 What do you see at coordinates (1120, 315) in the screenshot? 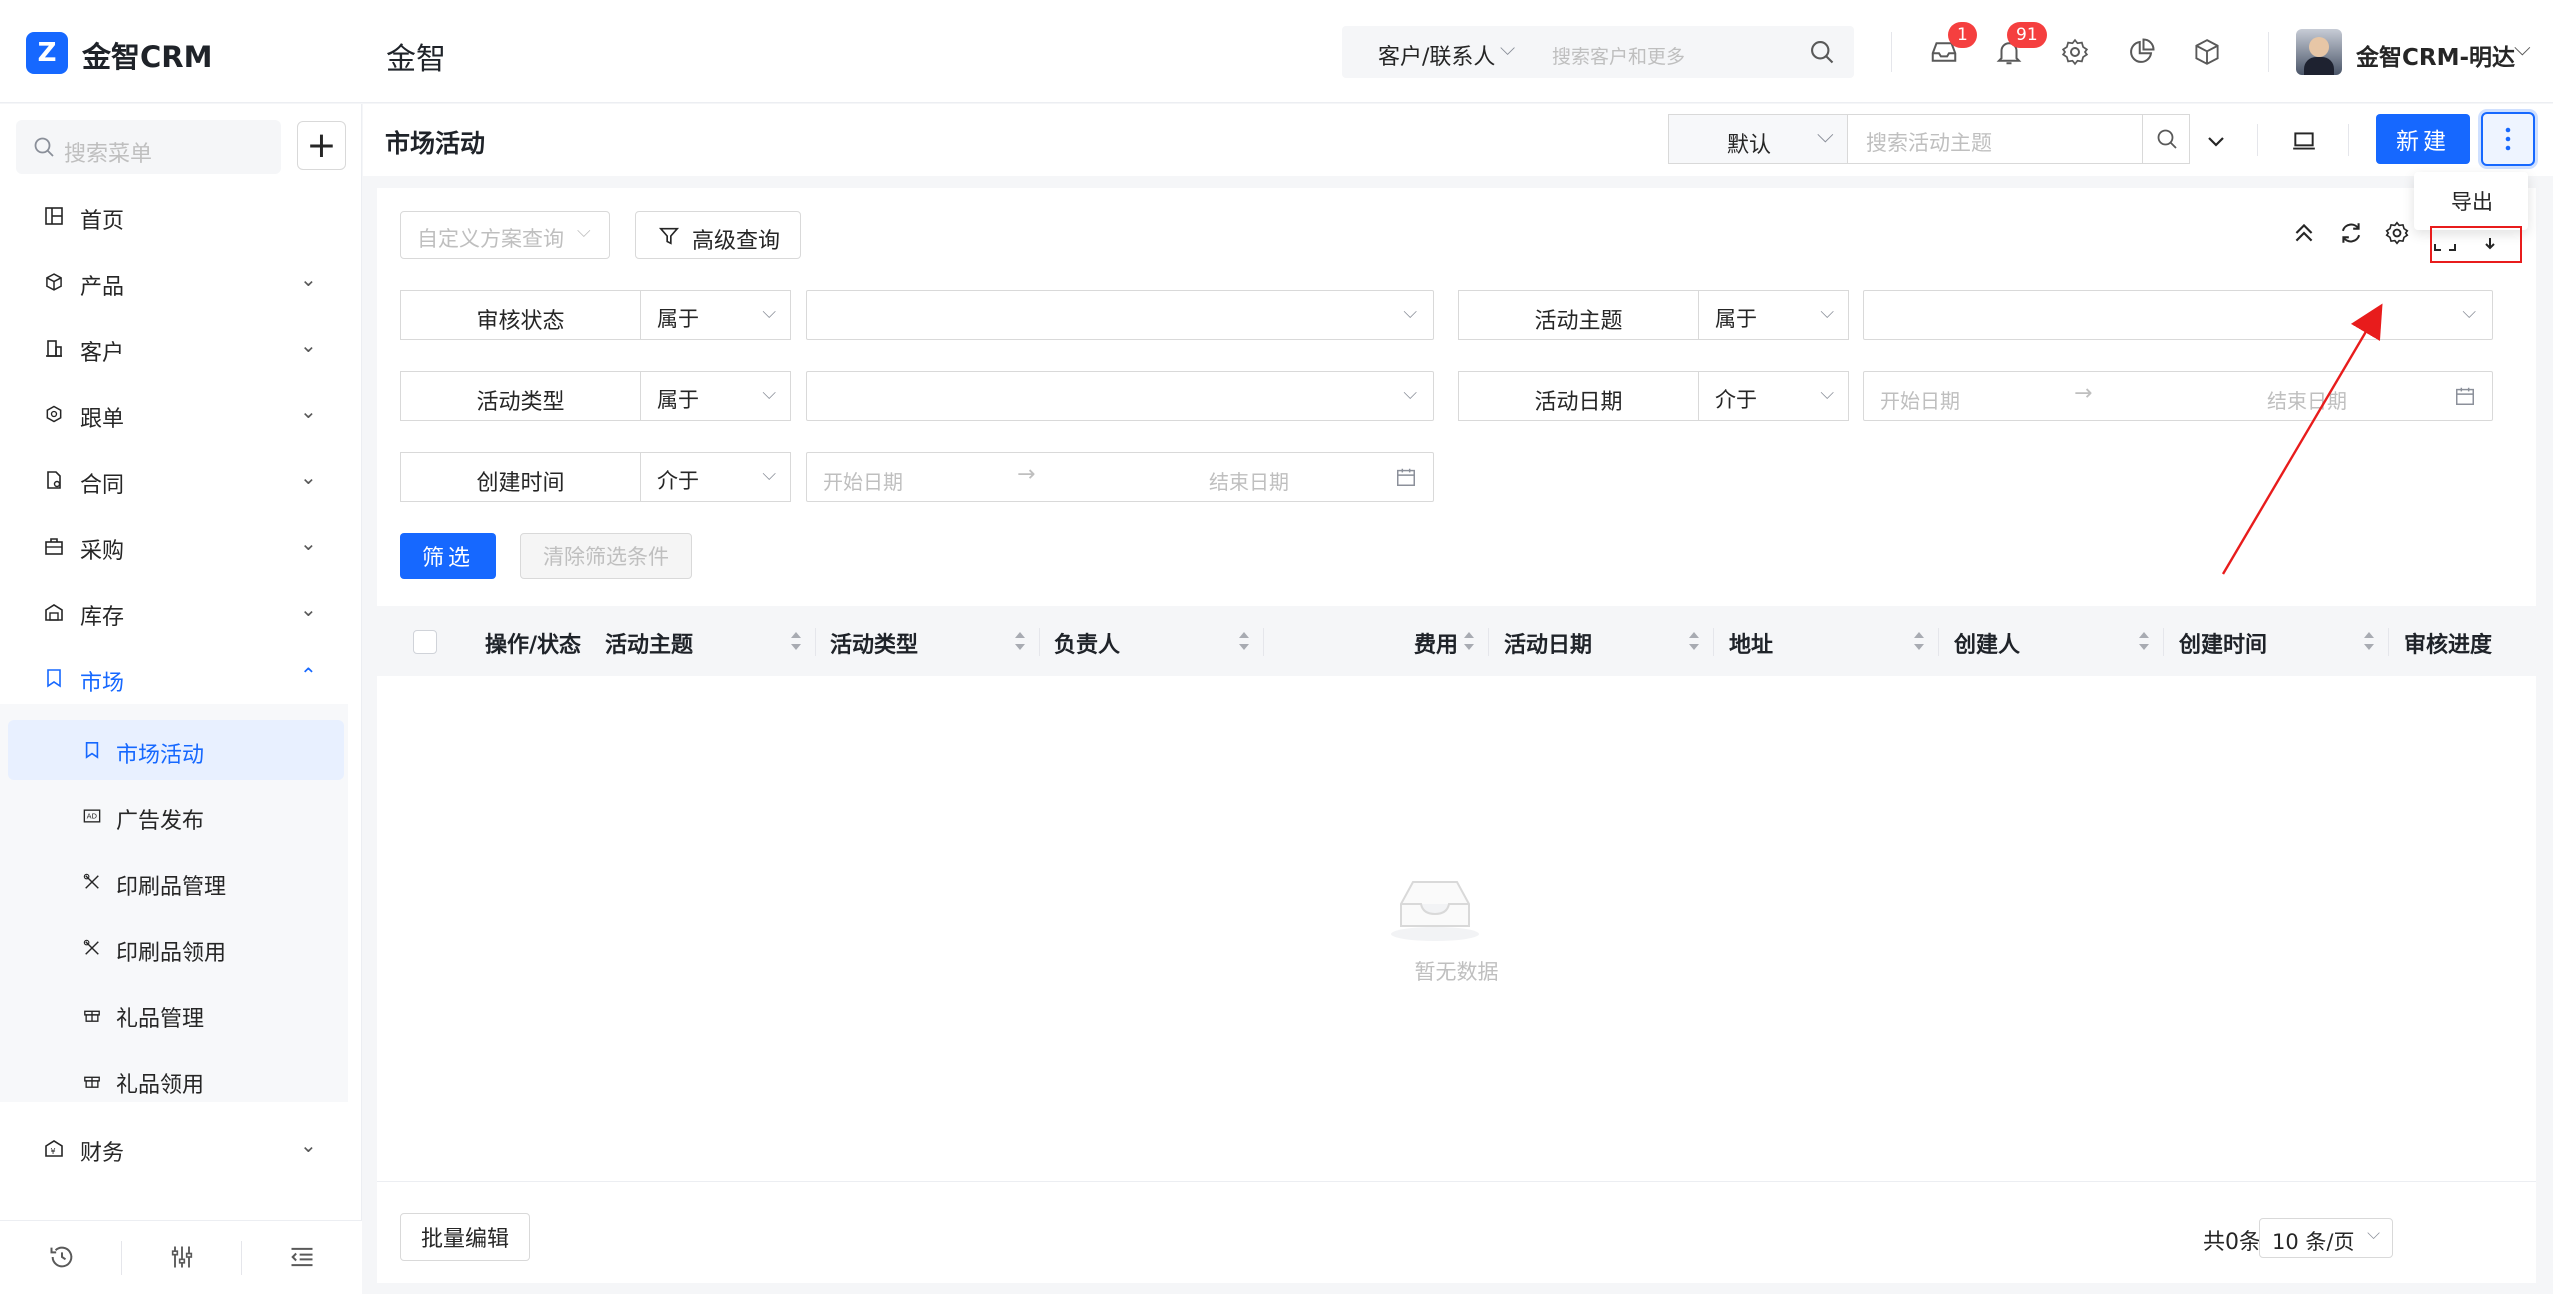
I see `filter-value-audit-status: ⌵` at bounding box center [1120, 315].